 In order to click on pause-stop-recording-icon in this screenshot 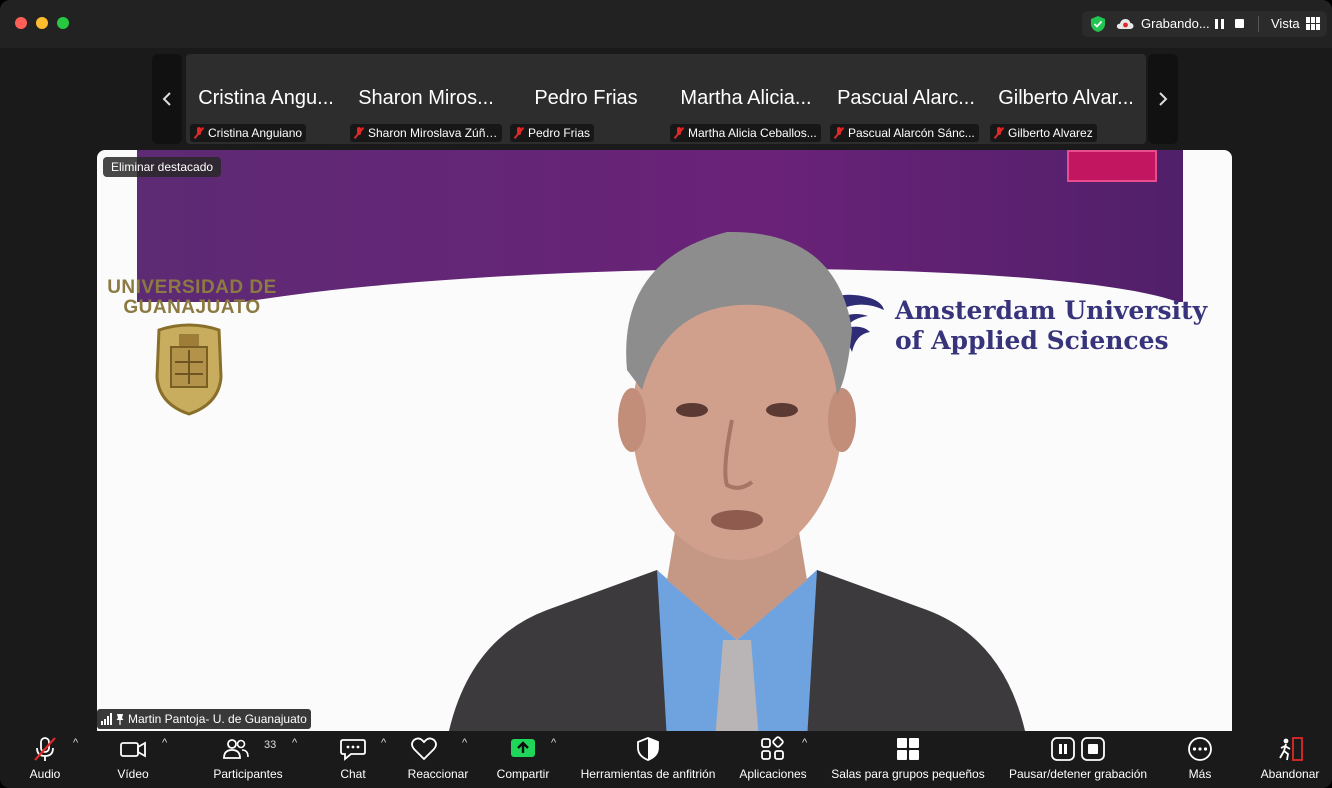, I will do `click(1078, 749)`.